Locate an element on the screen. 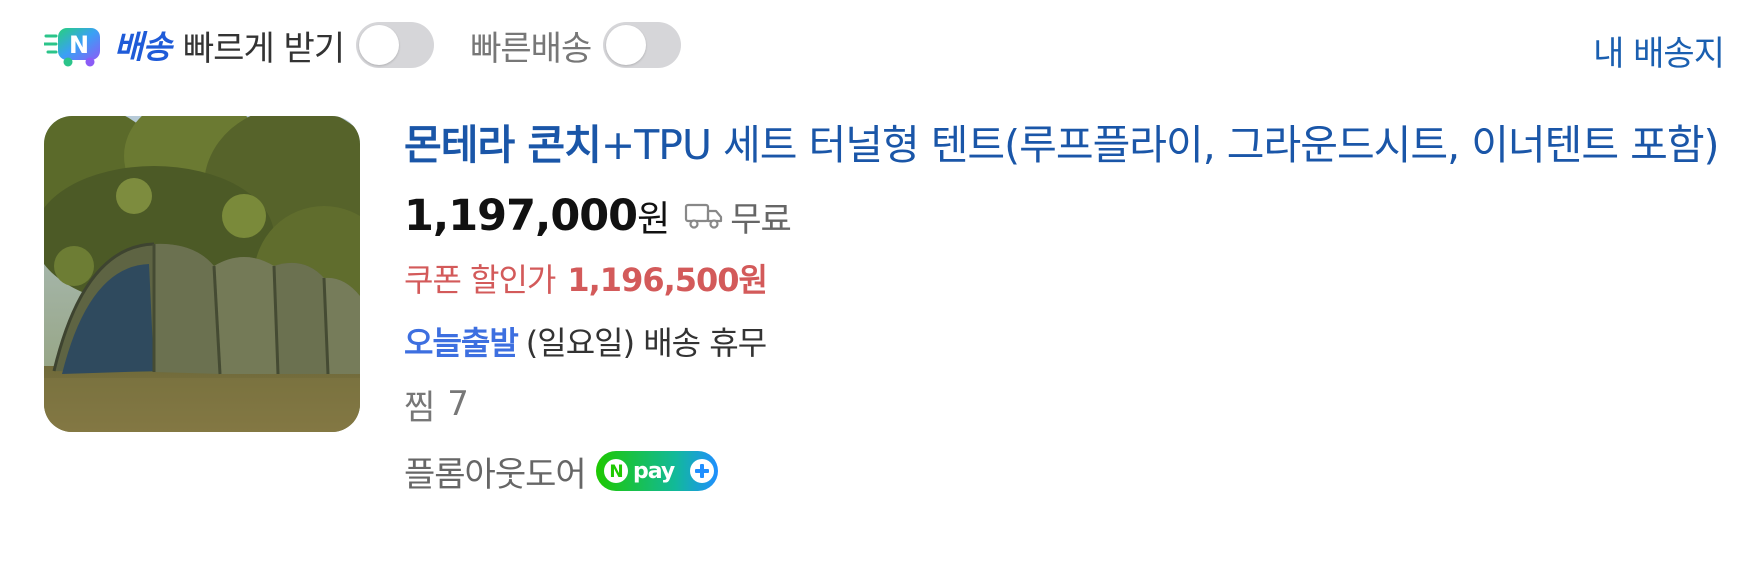 Image resolution: width=1746 pixels, height=584 pixels. shipping-fee: 무료 is located at coordinates (761, 219).